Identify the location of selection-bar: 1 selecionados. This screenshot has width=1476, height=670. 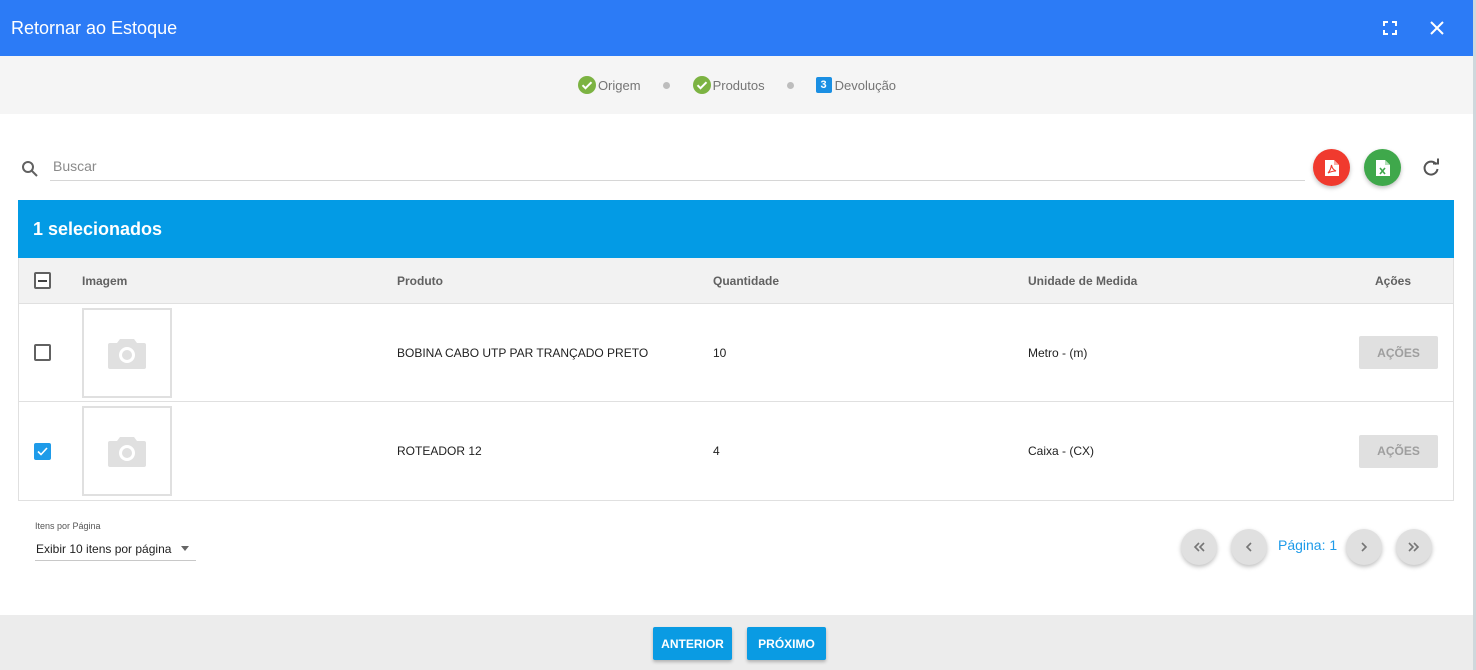
(736, 229).